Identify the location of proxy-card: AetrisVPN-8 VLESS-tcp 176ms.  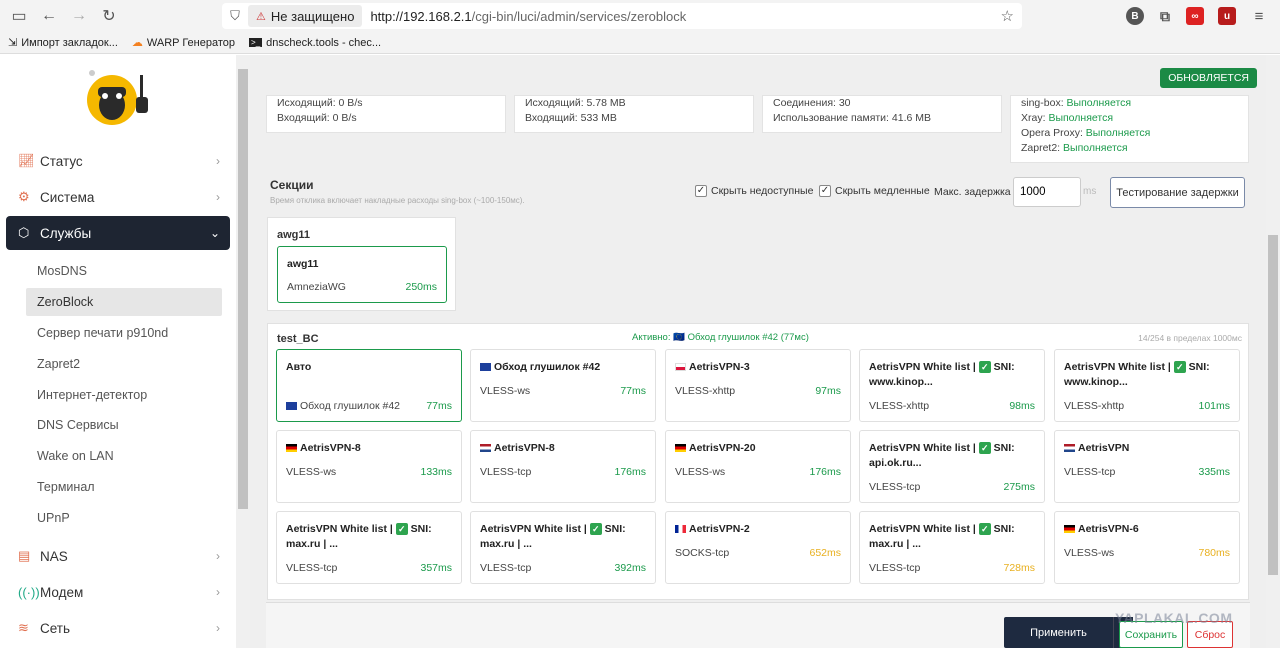
(563, 466).